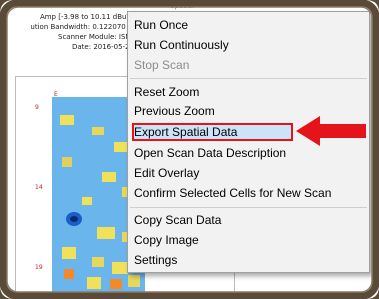 The image size is (379, 299). What do you see at coordinates (166, 173) in the screenshot?
I see `menu-item-edit-overlay: Edit Overlay` at bounding box center [166, 173].